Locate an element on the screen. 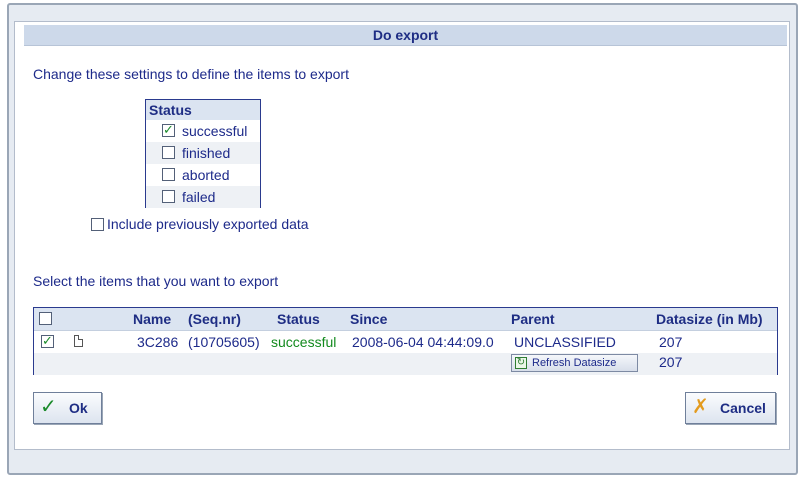 The width and height of the screenshot is (806, 483). status-successful-checkbox is located at coordinates (168, 130).